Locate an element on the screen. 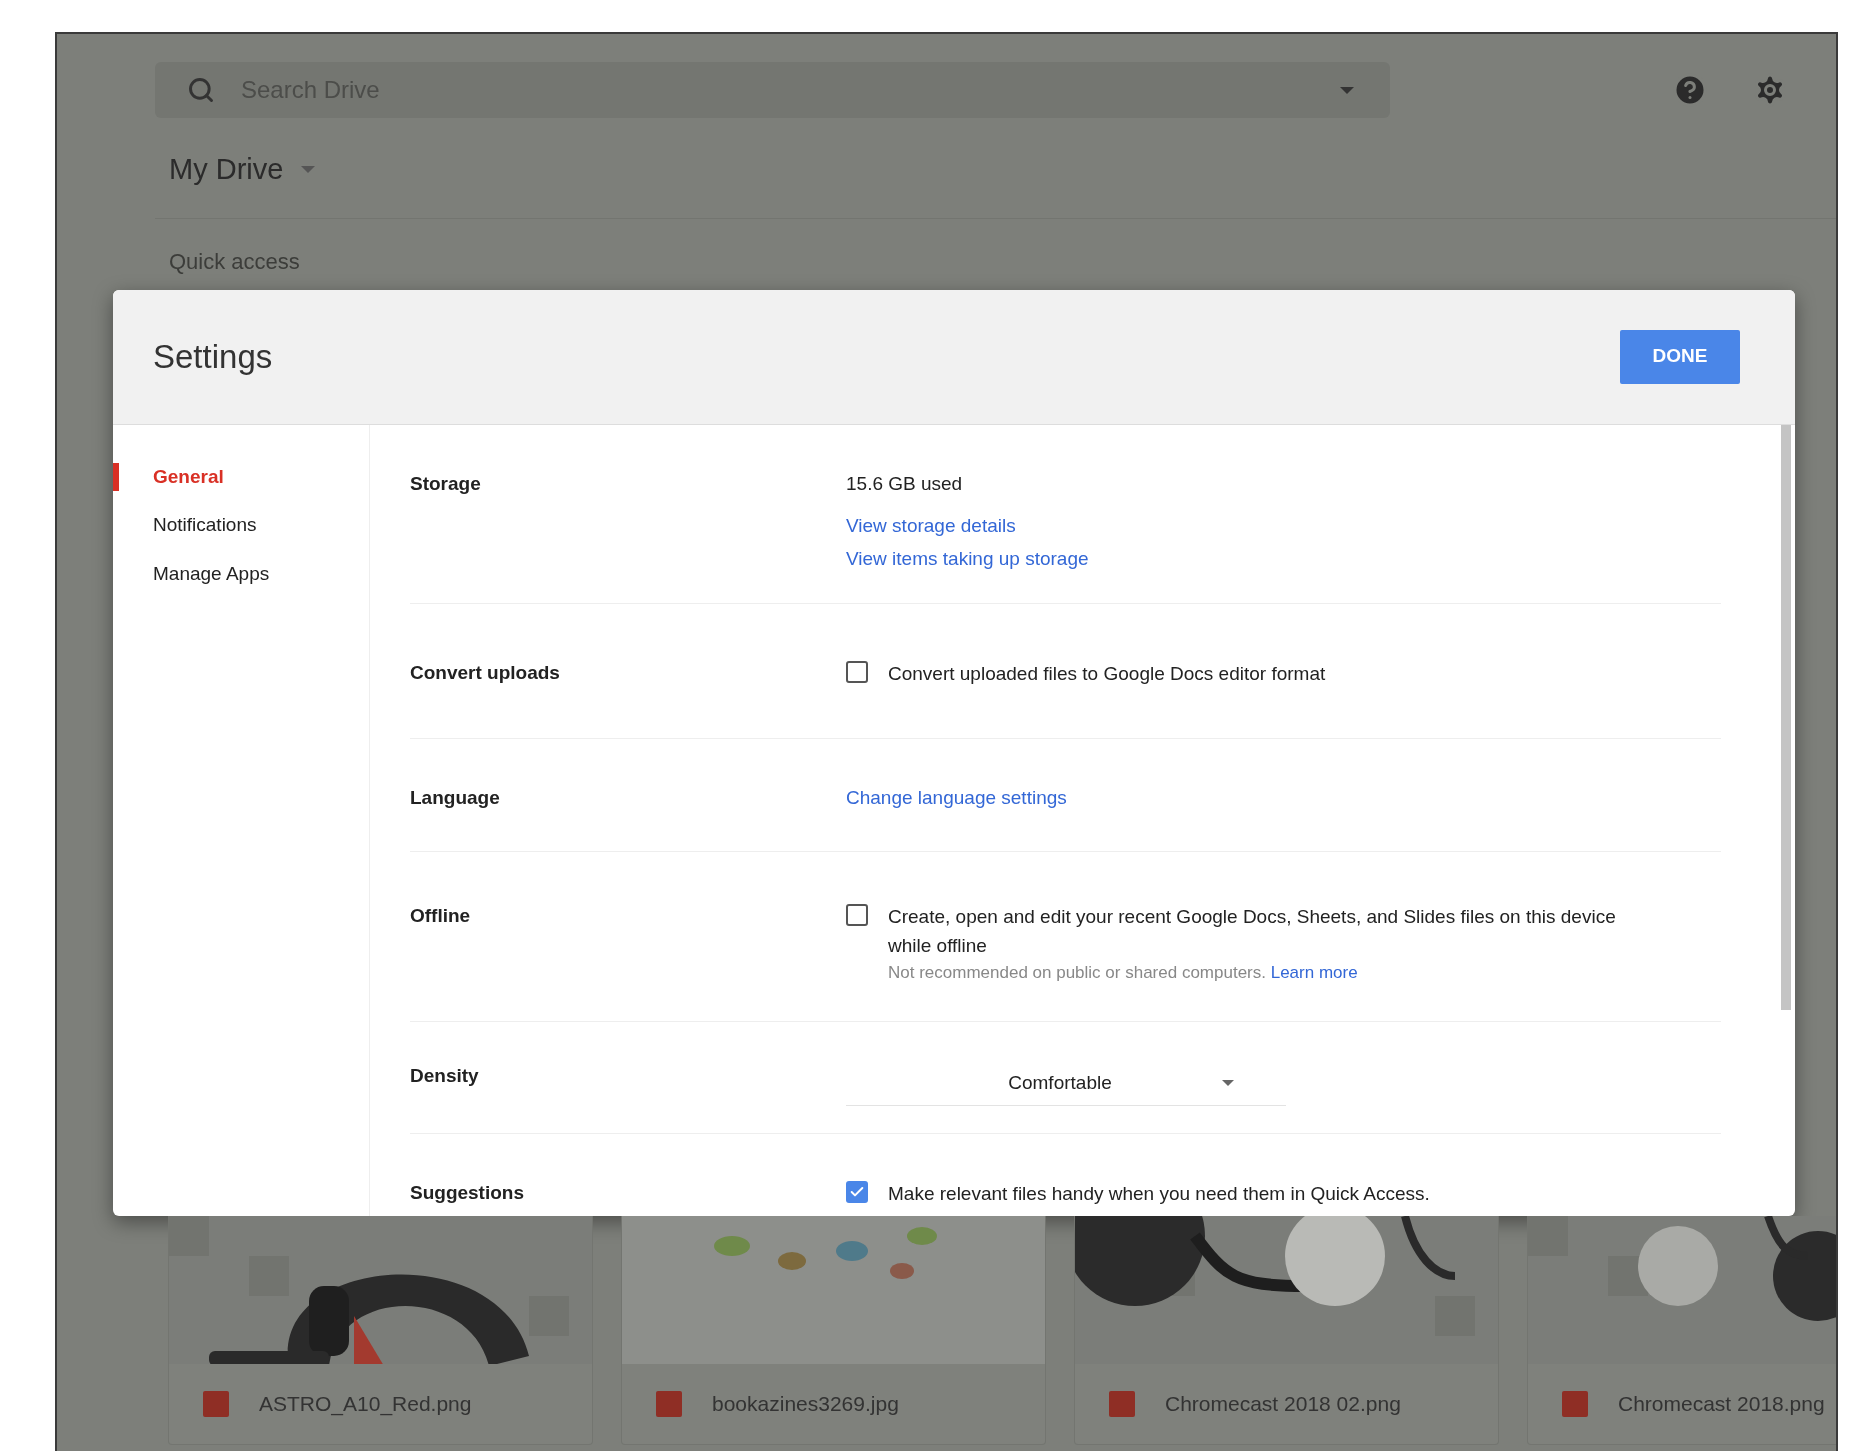 The image size is (1867, 1451). language-link: Change language settings is located at coordinates (956, 817).